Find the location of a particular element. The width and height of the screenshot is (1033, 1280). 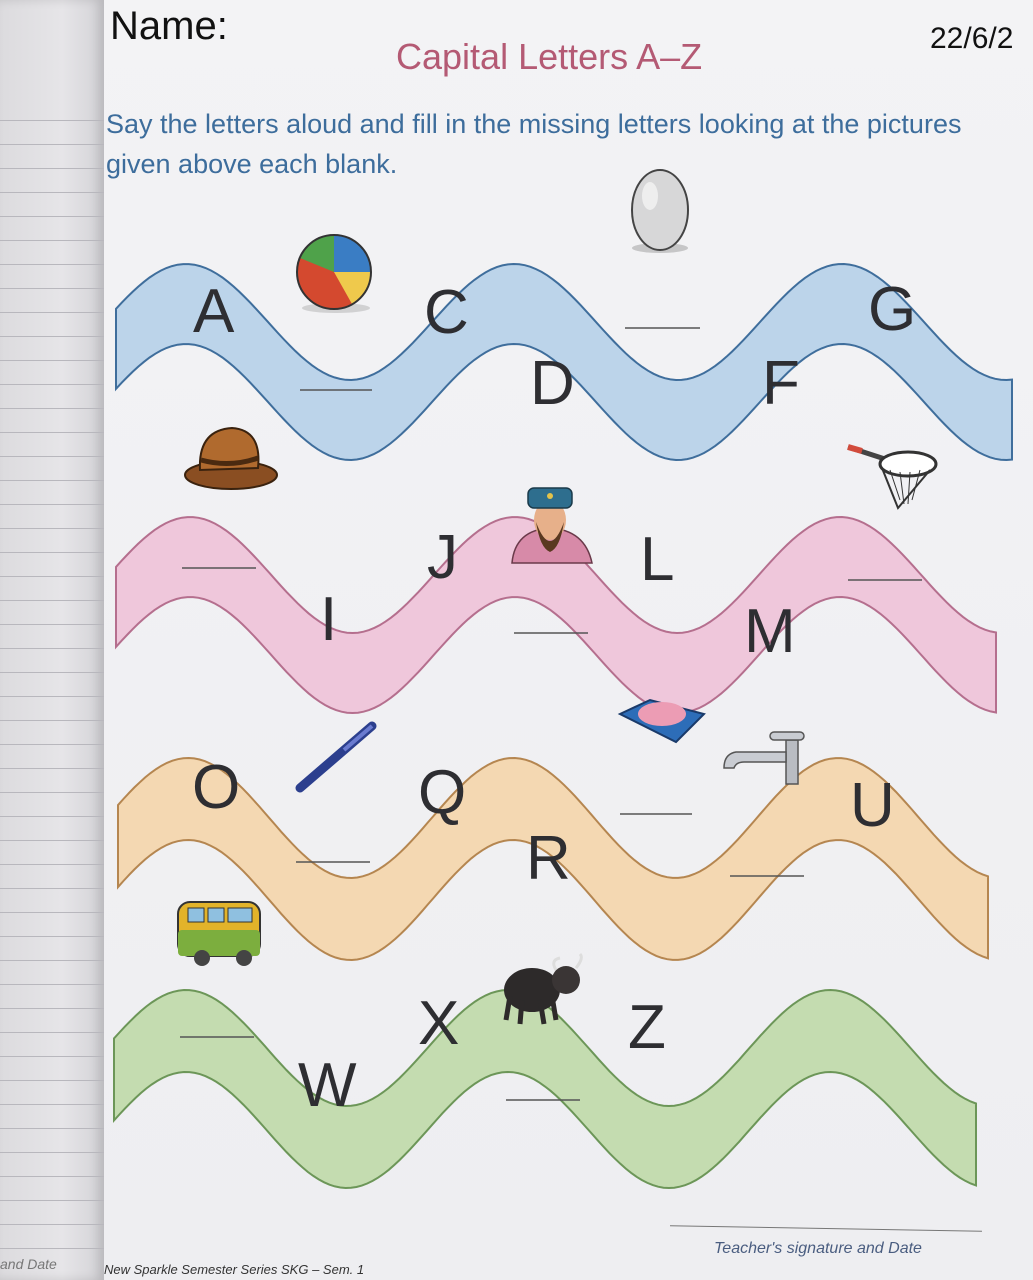

letter-x: X is located at coordinates (438, 1023).